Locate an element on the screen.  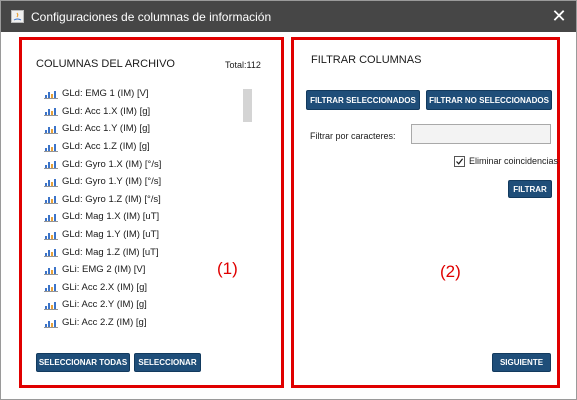
select-all-button: SELECCIONAR TODAS is located at coordinates (83, 362).